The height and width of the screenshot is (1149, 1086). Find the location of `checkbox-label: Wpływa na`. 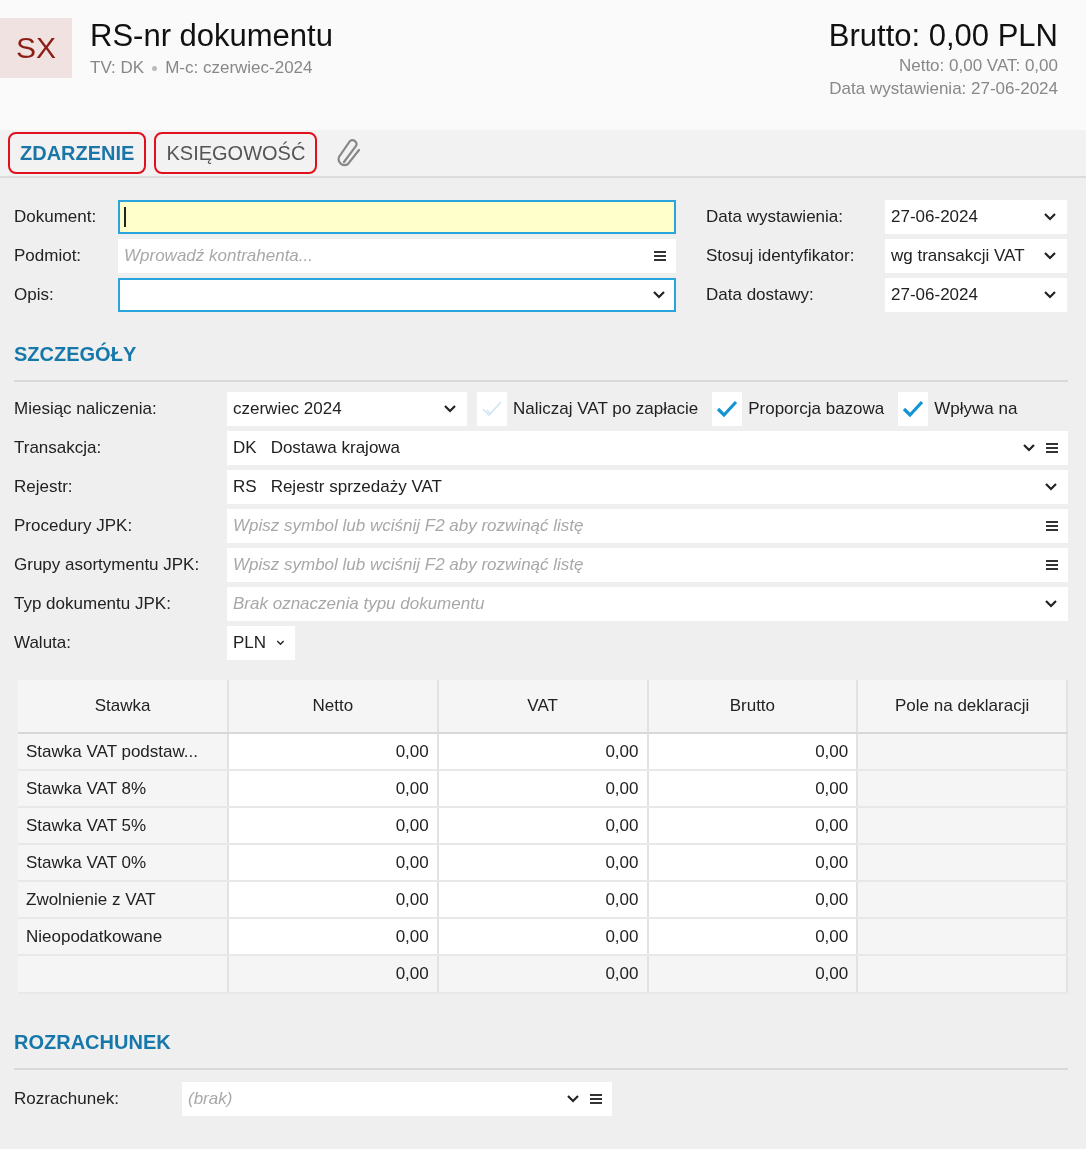

checkbox-label: Wpływa na is located at coordinates (976, 409).